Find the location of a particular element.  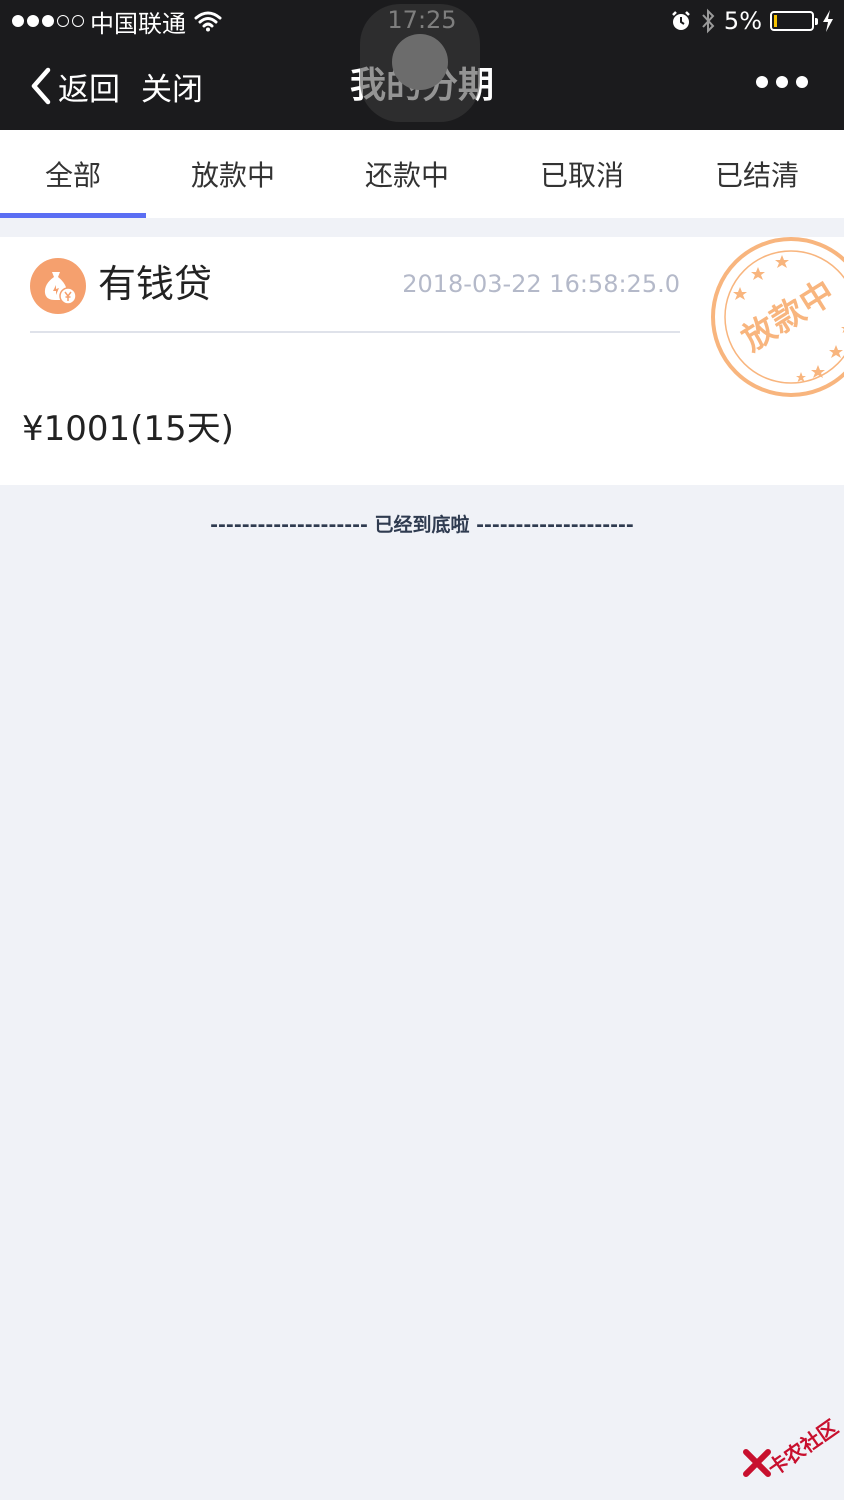

money-bag-icon is located at coordinates (58, 286).